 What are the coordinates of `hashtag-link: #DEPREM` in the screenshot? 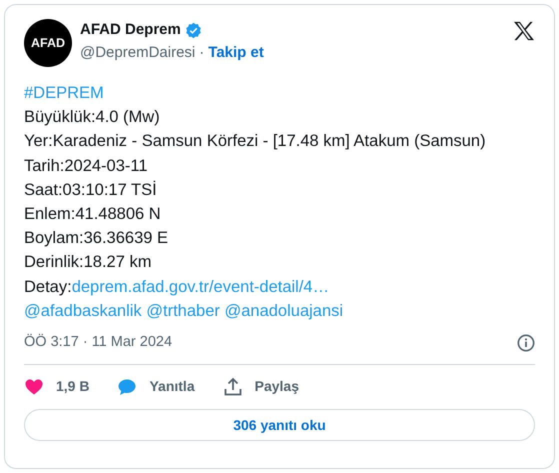 It's located at (64, 93).